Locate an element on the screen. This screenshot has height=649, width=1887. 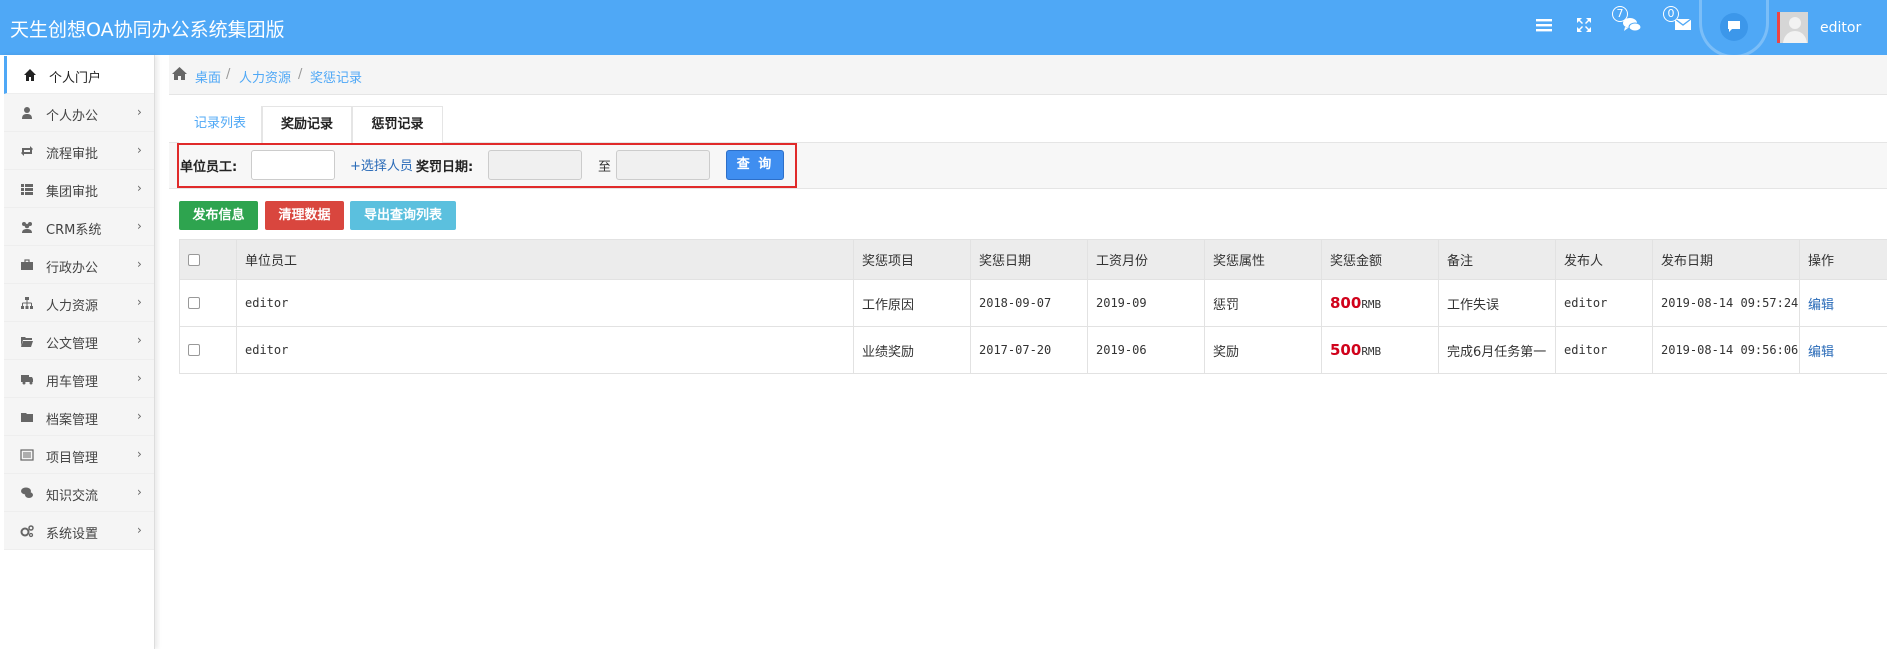
sidebar-item-settings: 系统设置 › is located at coordinates (79, 531).